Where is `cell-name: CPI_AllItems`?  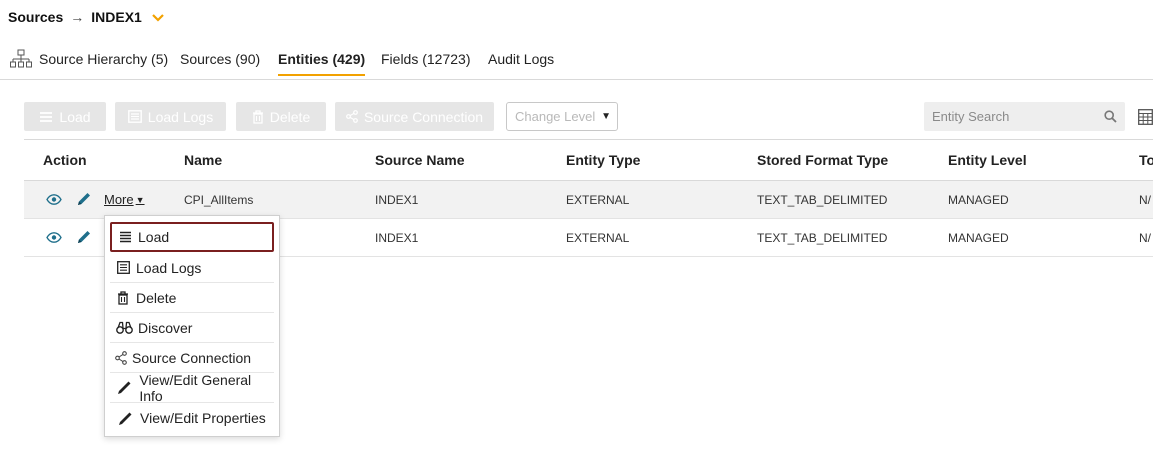
cell-name: CPI_AllItems is located at coordinates (218, 199).